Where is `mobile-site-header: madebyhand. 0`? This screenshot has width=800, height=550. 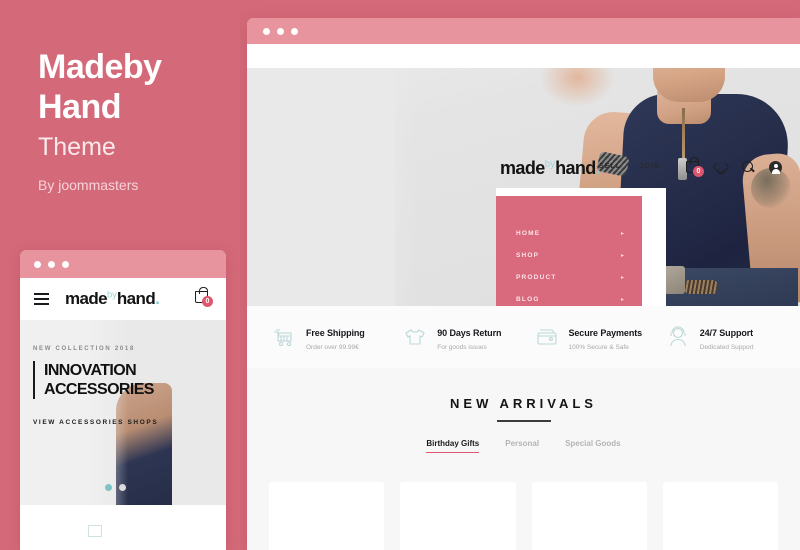 mobile-site-header: madebyhand. 0 is located at coordinates (123, 299).